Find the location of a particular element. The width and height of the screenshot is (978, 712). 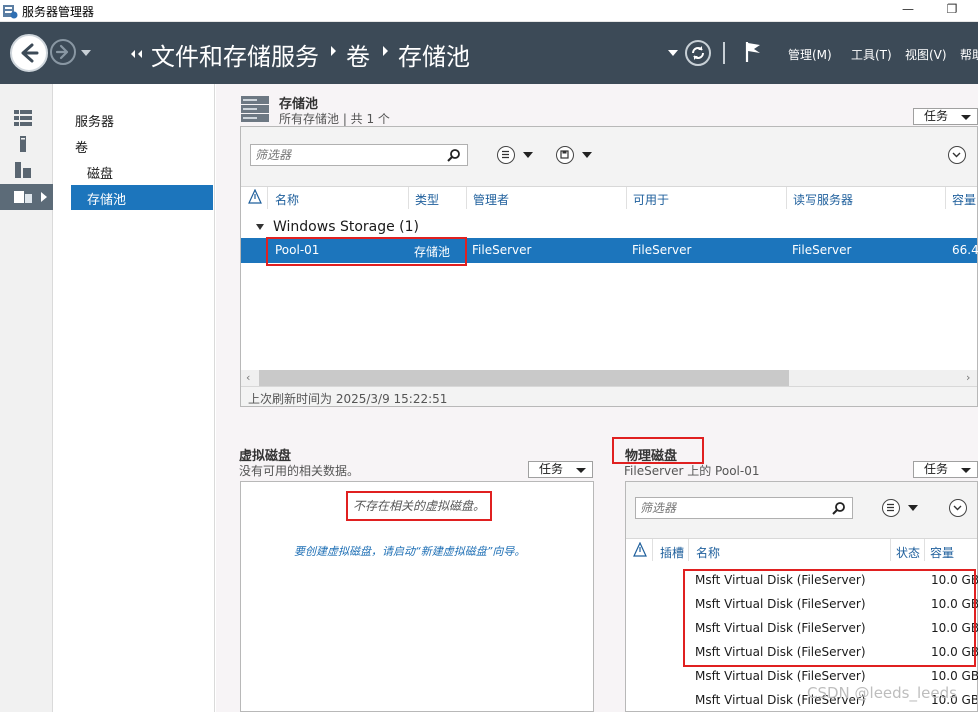

breadcrumb-root: 文件和存储服务 is located at coordinates (235, 54).